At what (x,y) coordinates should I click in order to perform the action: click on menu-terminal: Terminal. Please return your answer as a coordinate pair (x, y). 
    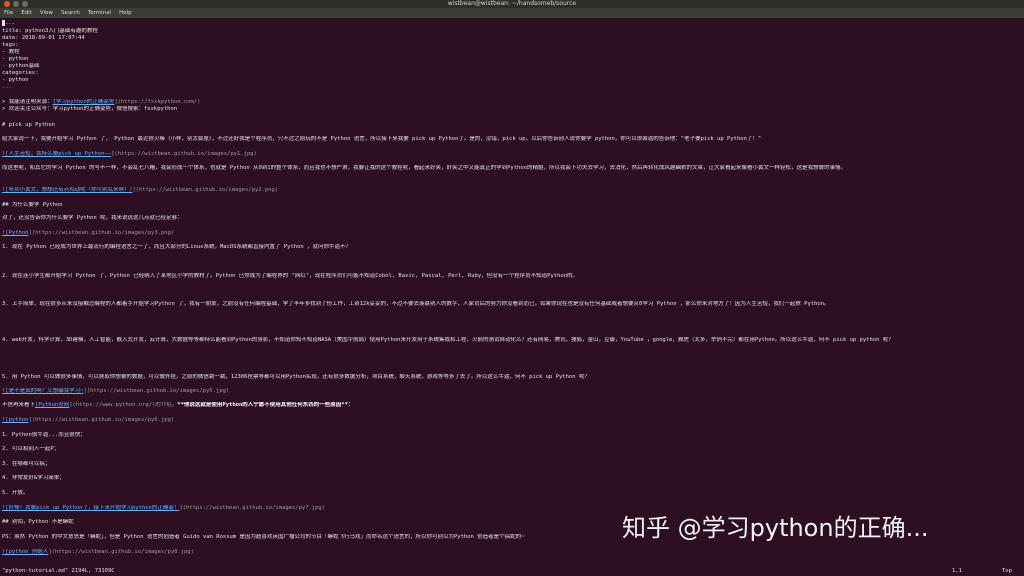
    Looking at the image, I should click on (99, 13).